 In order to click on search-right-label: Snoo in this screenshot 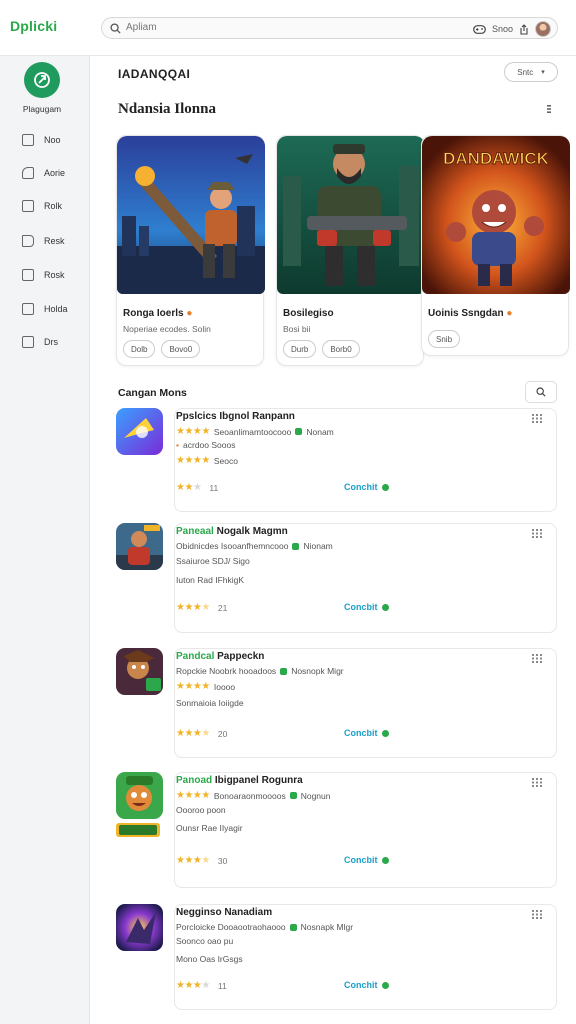, I will do `click(502, 29)`.